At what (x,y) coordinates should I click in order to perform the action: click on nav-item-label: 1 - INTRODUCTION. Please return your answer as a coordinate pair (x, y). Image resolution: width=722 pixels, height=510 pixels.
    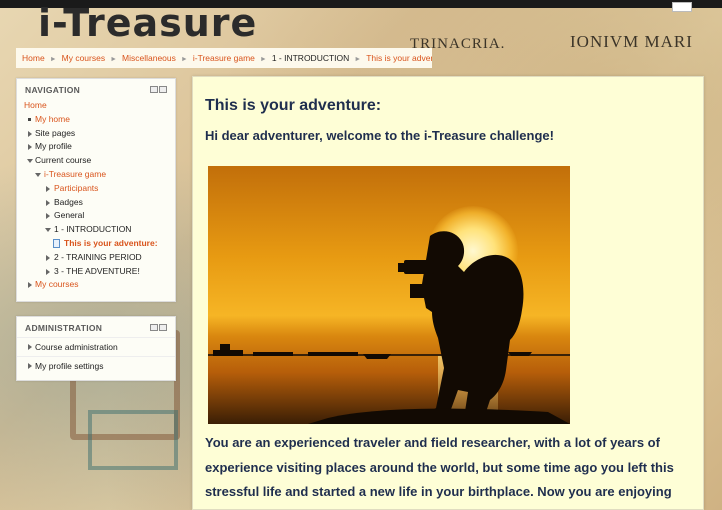
    Looking at the image, I should click on (93, 229).